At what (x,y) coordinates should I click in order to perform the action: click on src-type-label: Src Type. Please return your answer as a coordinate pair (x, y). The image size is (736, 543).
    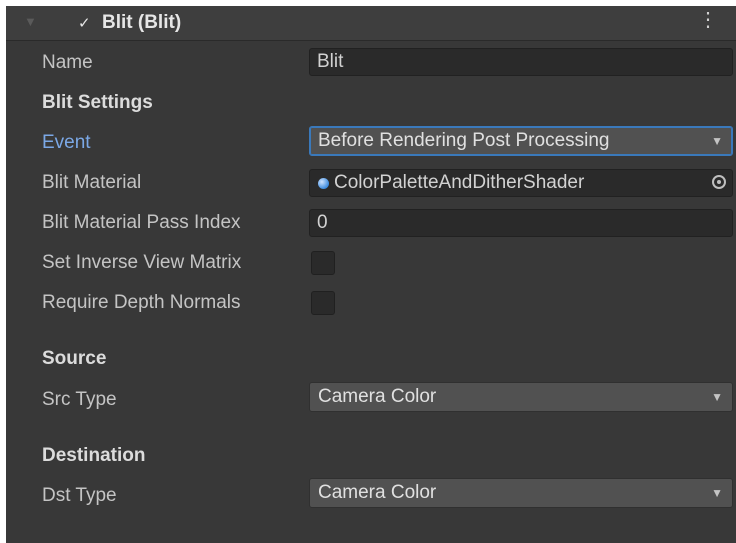
    Looking at the image, I should click on (79, 399).